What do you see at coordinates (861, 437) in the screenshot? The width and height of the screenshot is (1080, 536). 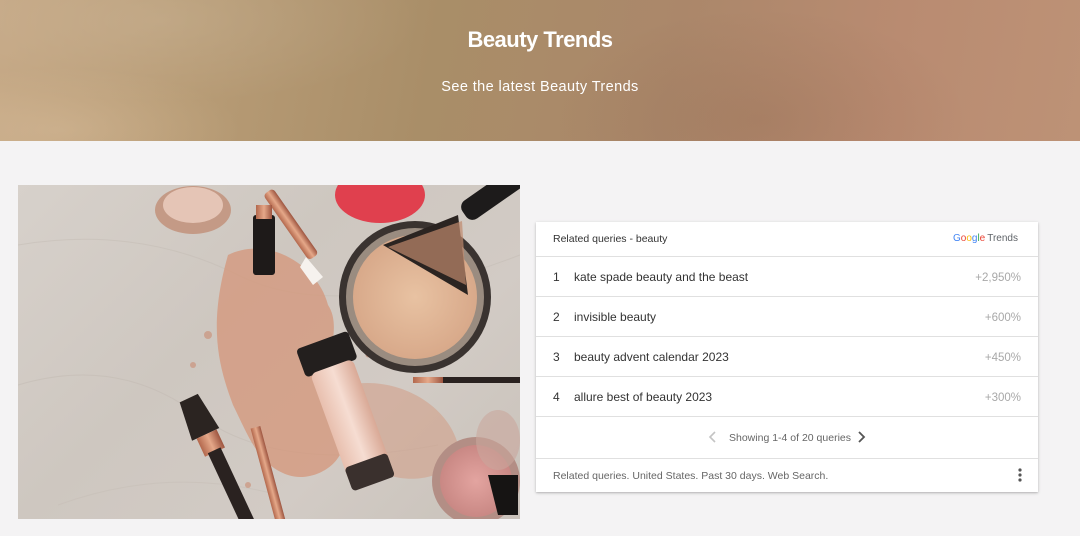 I see `chevron-right-icon` at bounding box center [861, 437].